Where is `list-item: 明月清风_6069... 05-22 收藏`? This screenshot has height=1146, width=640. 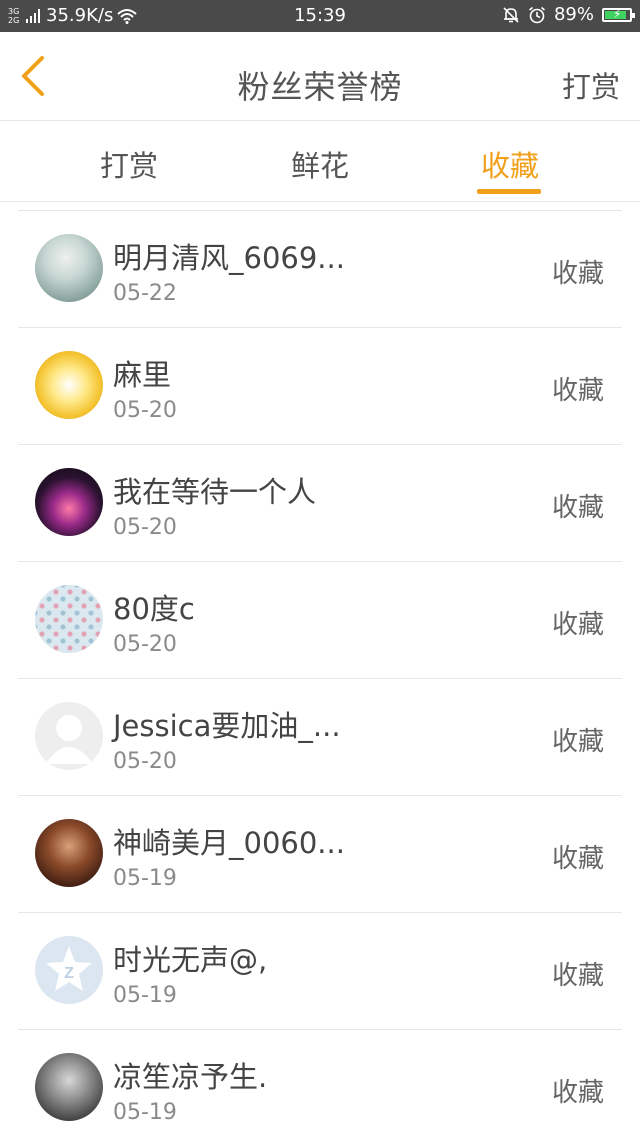 list-item: 明月清风_6069... 05-22 收藏 is located at coordinates (320, 269).